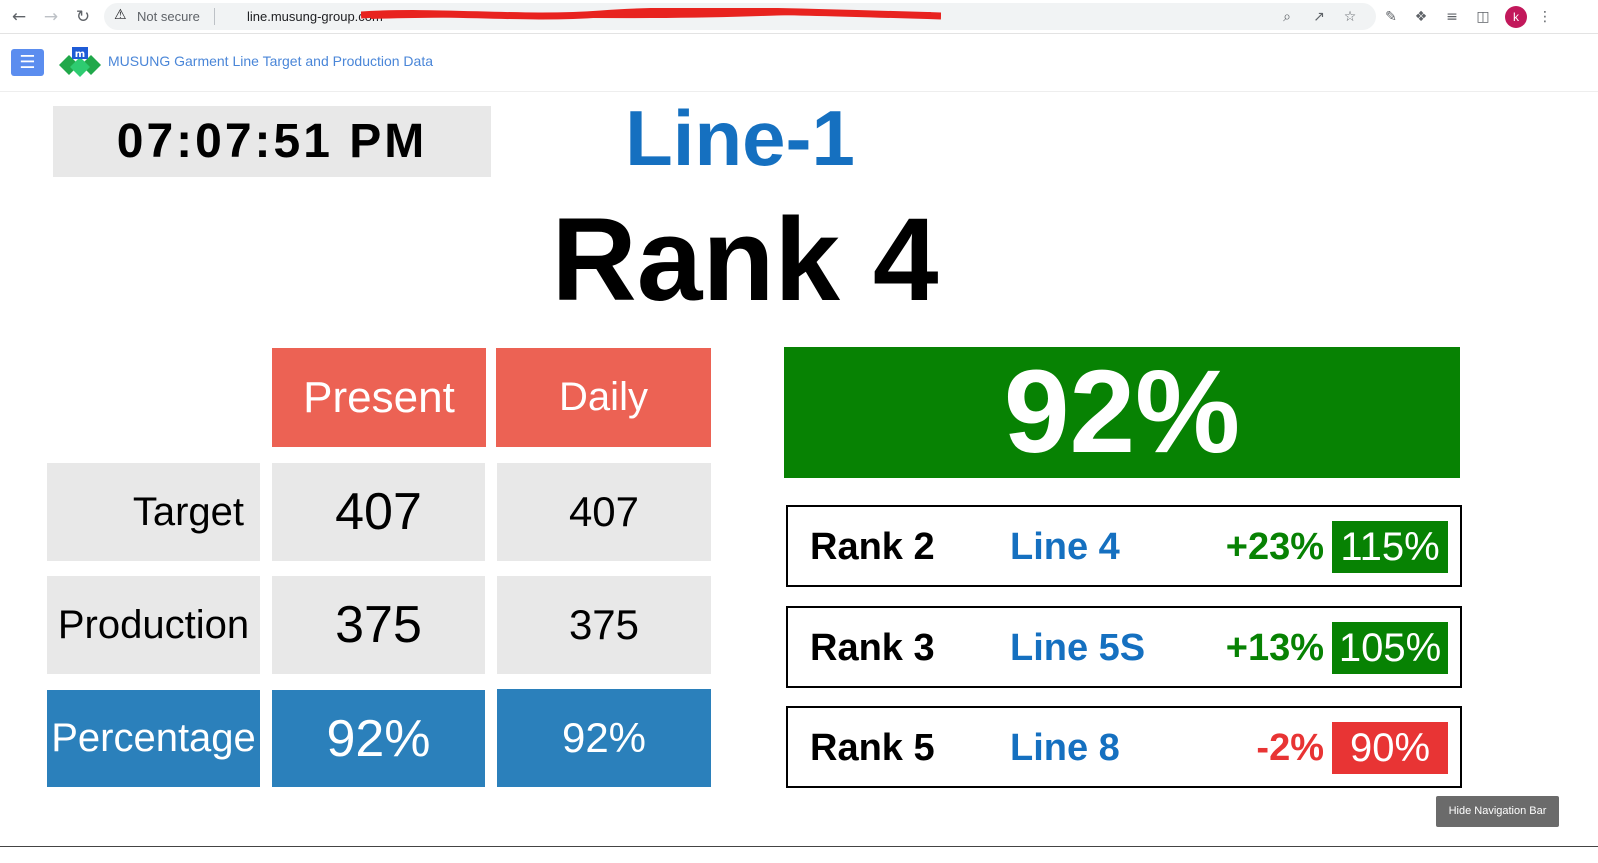 Image resolution: width=1598 pixels, height=863 pixels. I want to click on zoom-icon: ⌕, so click(1287, 17).